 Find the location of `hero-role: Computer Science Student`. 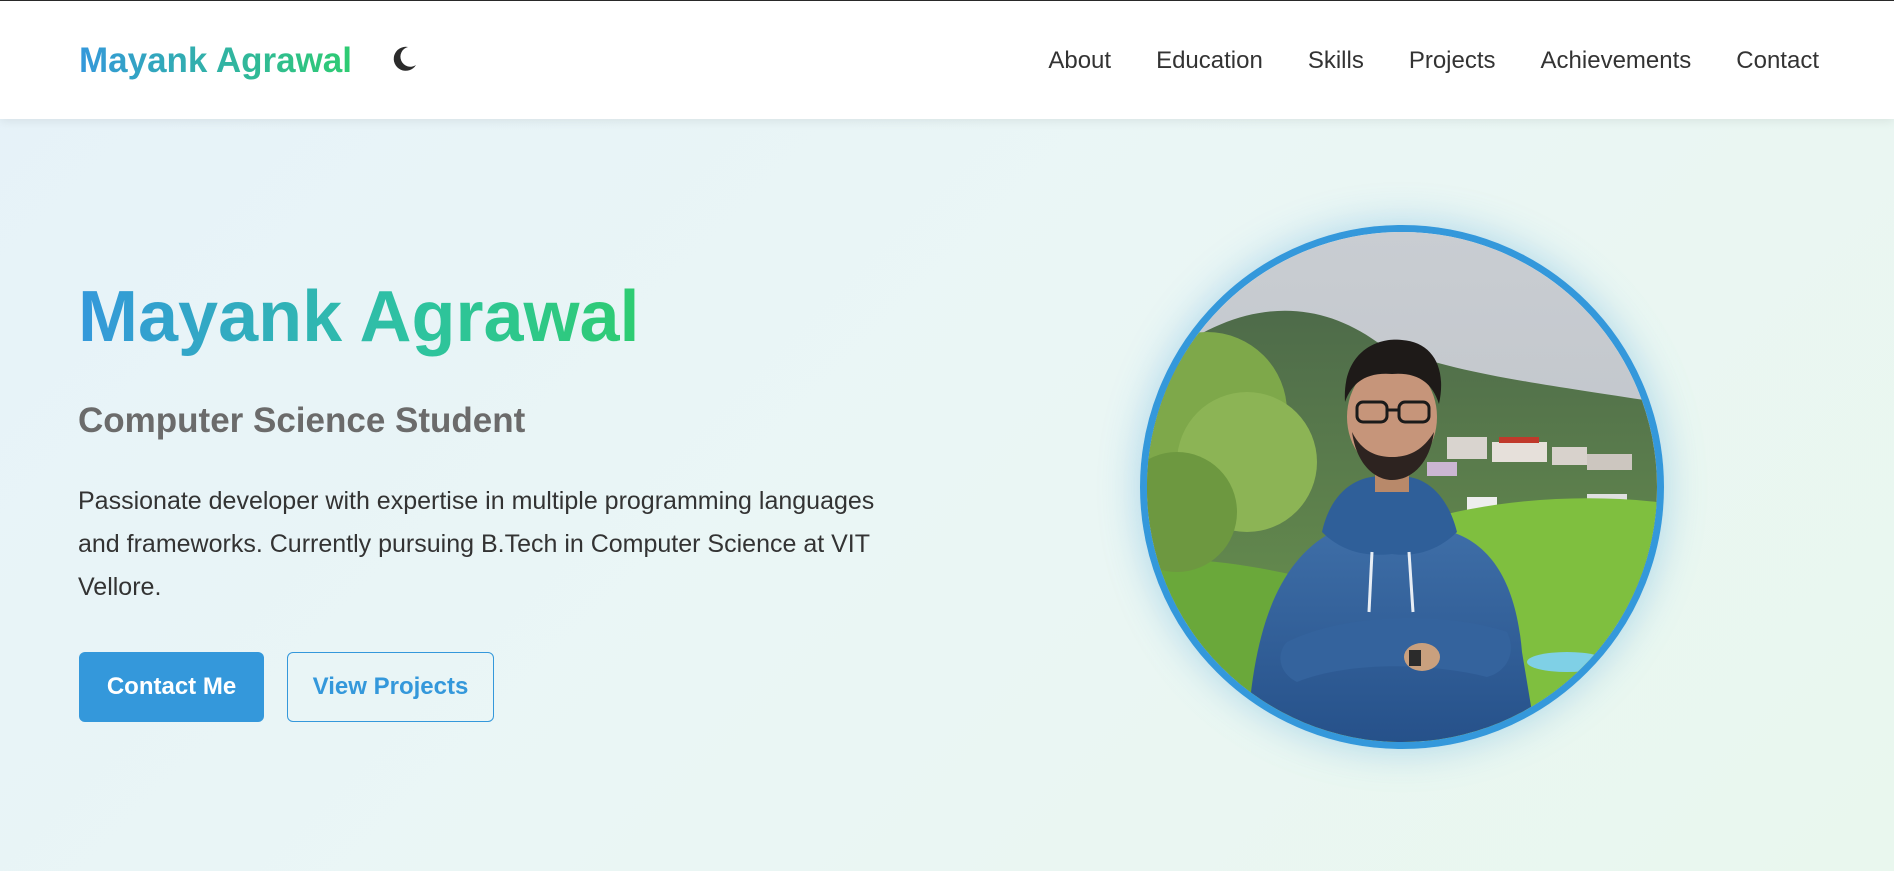

hero-role: Computer Science Student is located at coordinates (302, 420).